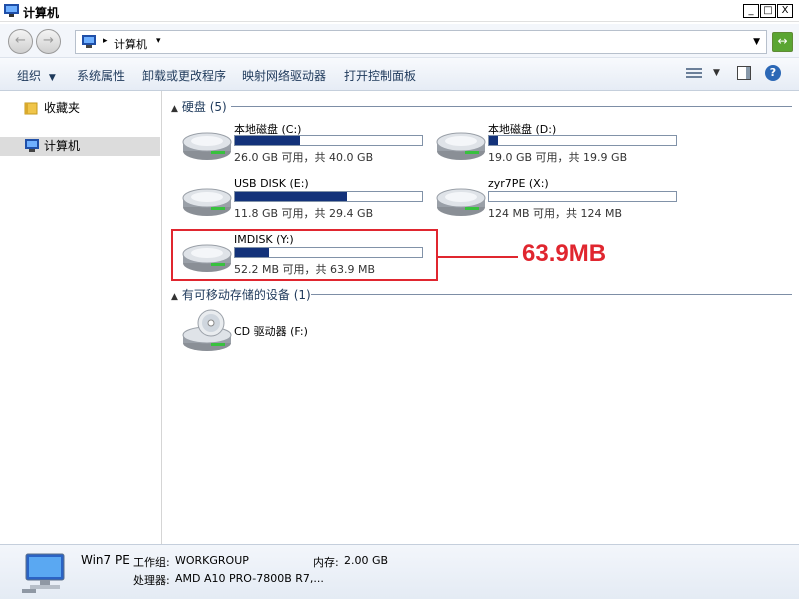 The width and height of the screenshot is (799, 599). I want to click on drive-size: 26.0 GB 可用，共 40.0 GB, so click(304, 157).